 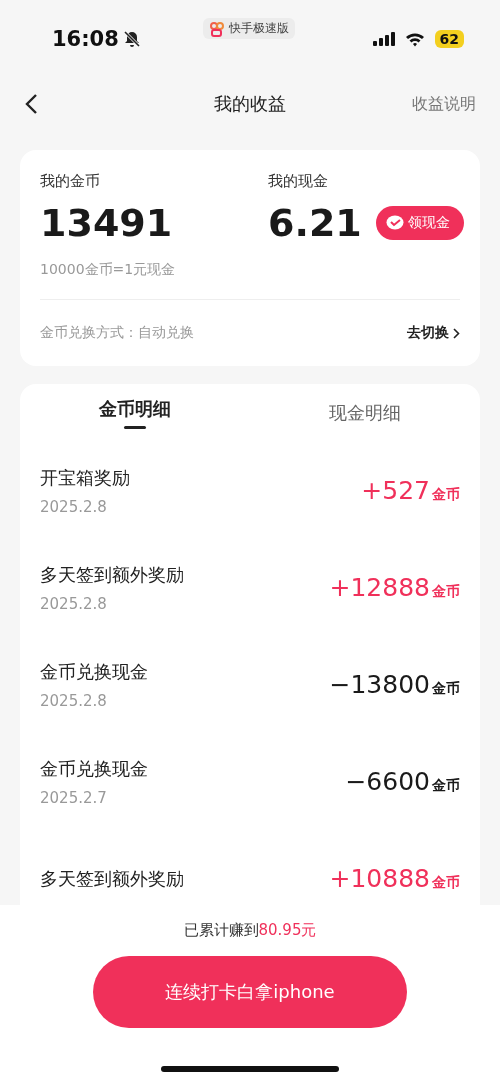 I want to click on record-date: 2025.2.7, so click(x=74, y=797).